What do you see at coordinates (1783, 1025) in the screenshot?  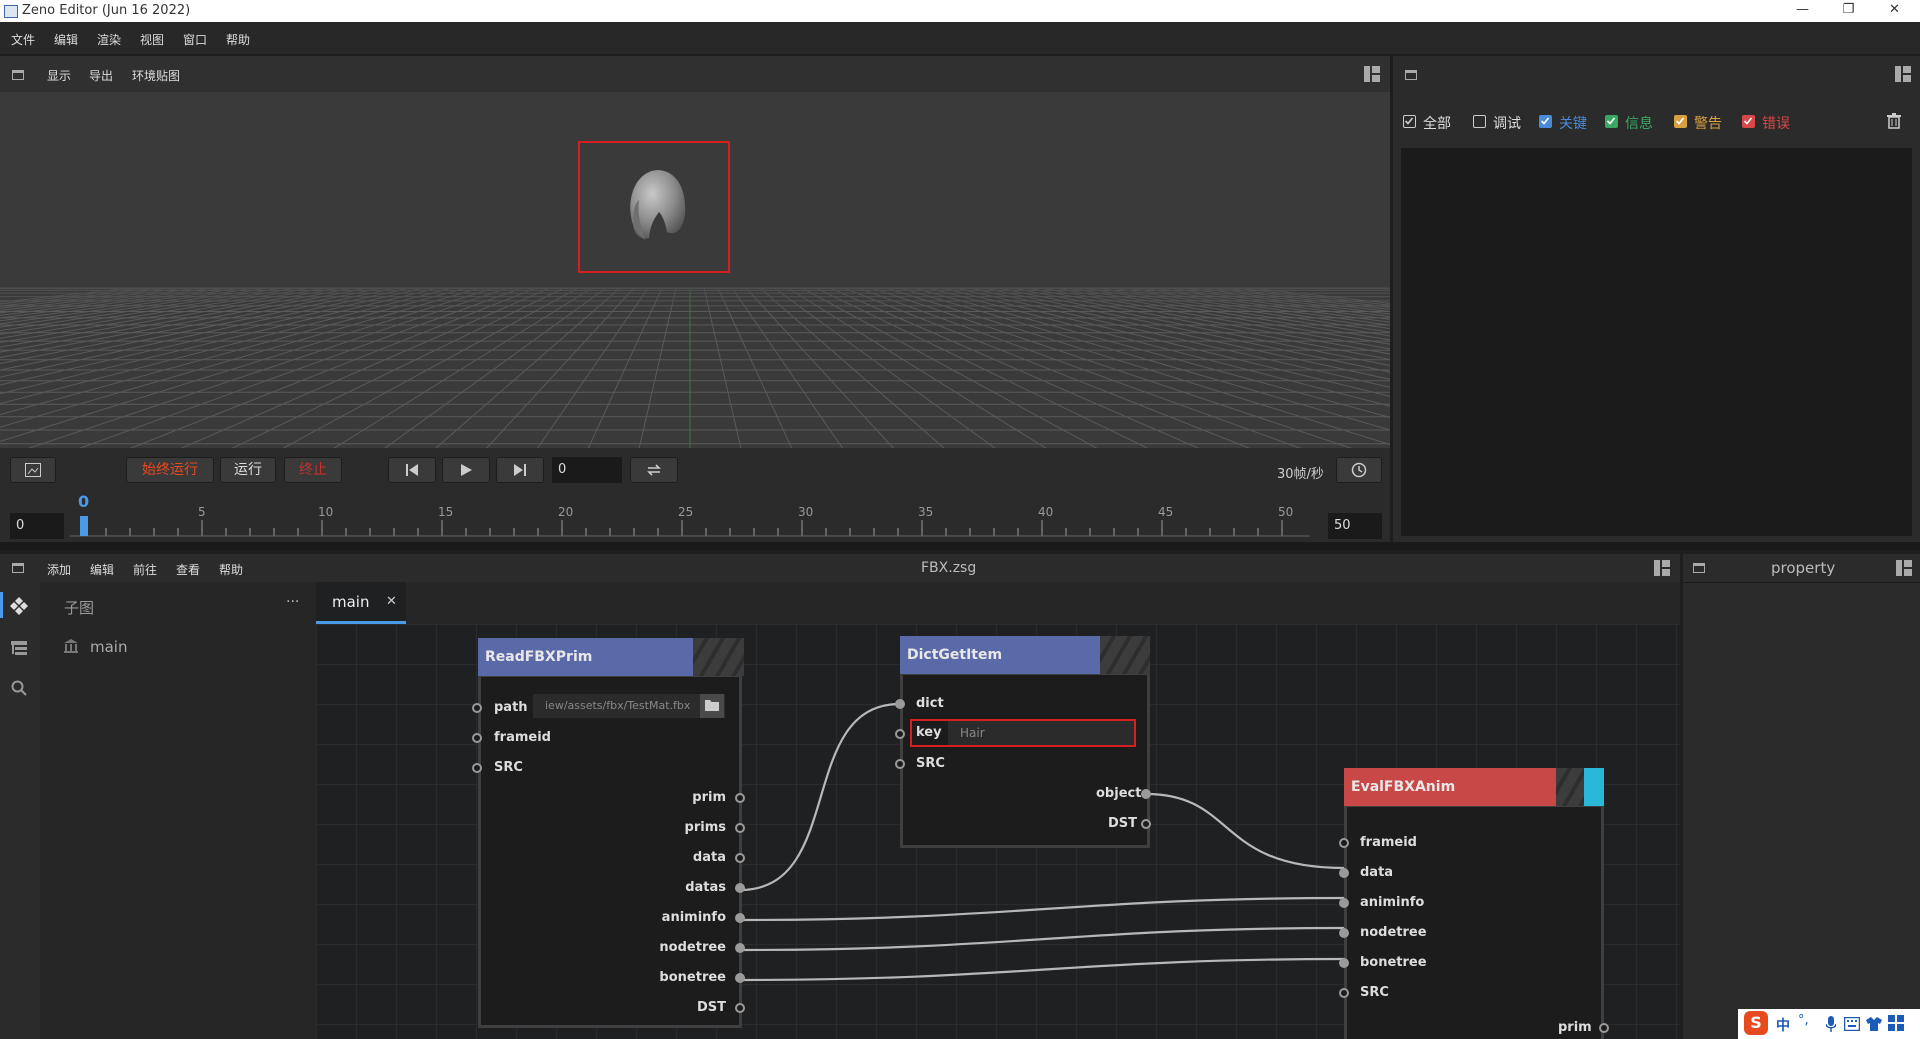 I see `ime-mode: 中` at bounding box center [1783, 1025].